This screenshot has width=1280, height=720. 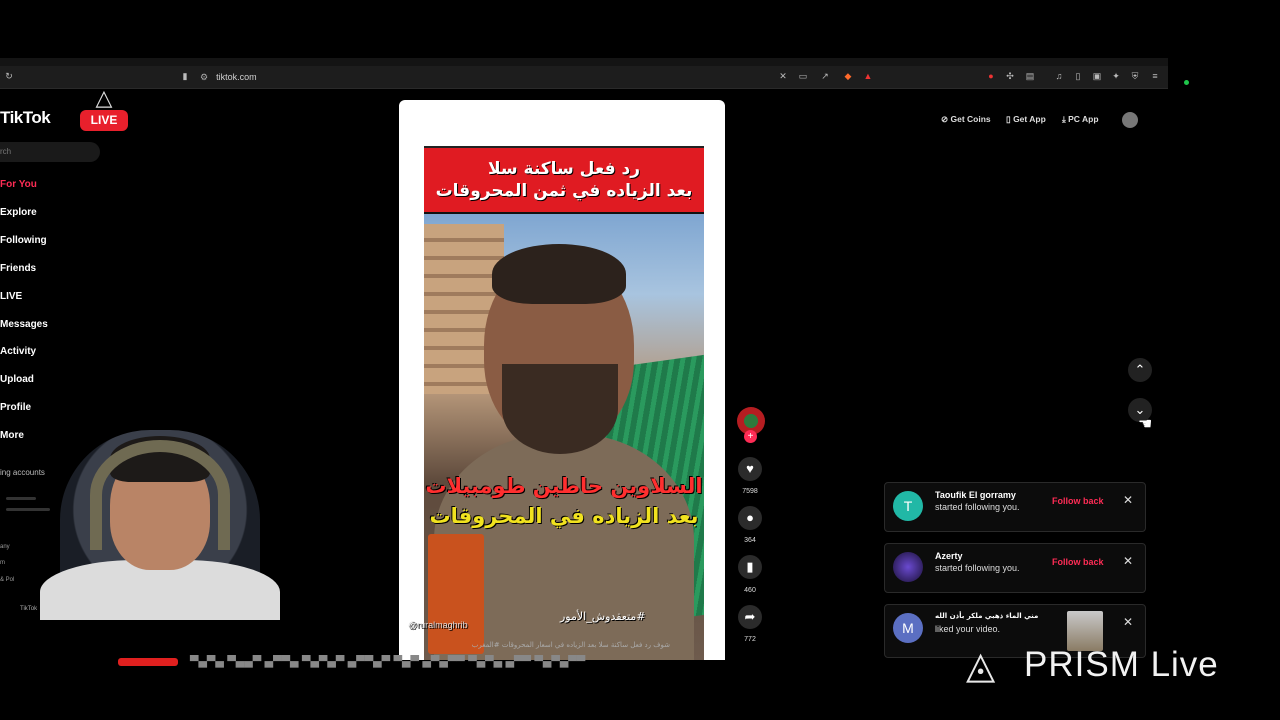 What do you see at coordinates (7, 580) in the screenshot?
I see `footer-link: & Pol` at bounding box center [7, 580].